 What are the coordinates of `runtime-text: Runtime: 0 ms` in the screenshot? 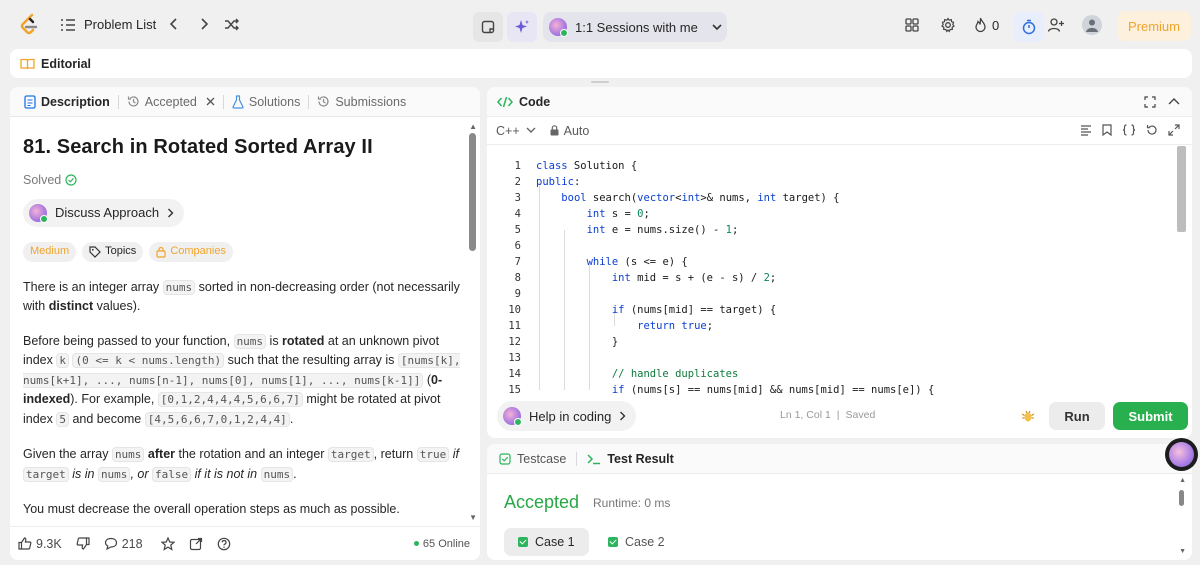 It's located at (632, 503).